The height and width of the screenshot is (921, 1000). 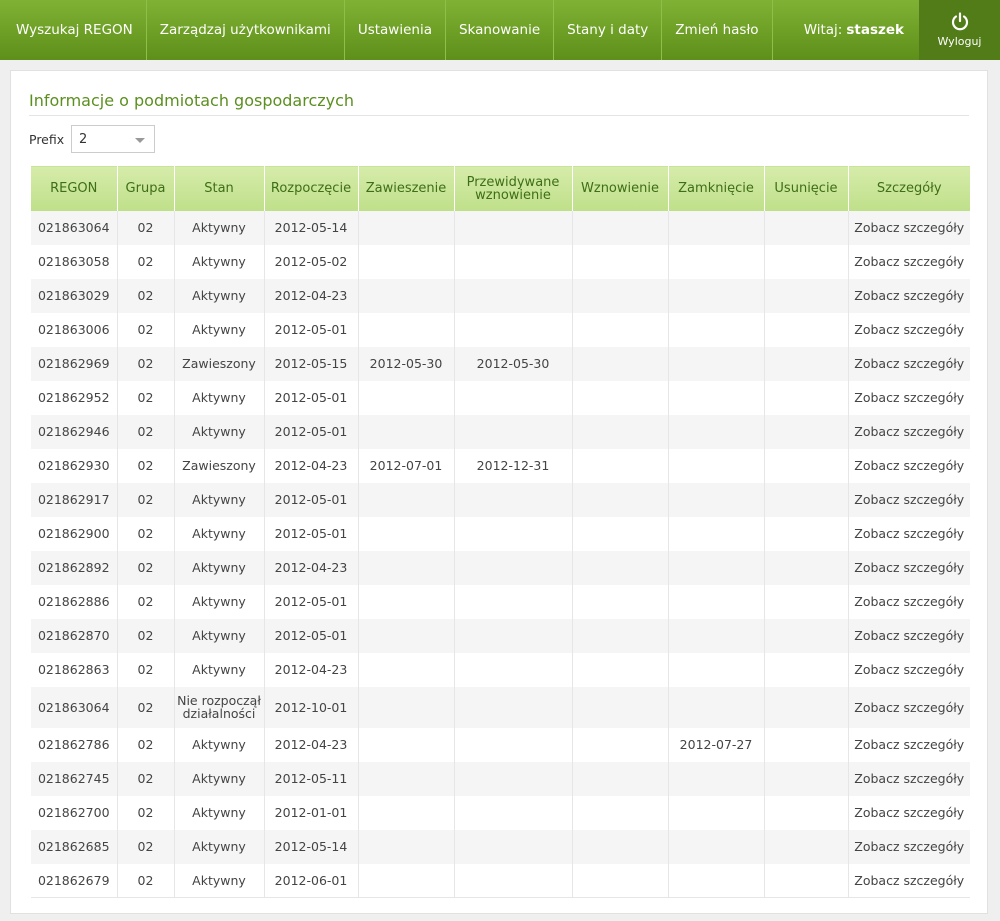 I want to click on cell-regon: 021863029, so click(x=74, y=295).